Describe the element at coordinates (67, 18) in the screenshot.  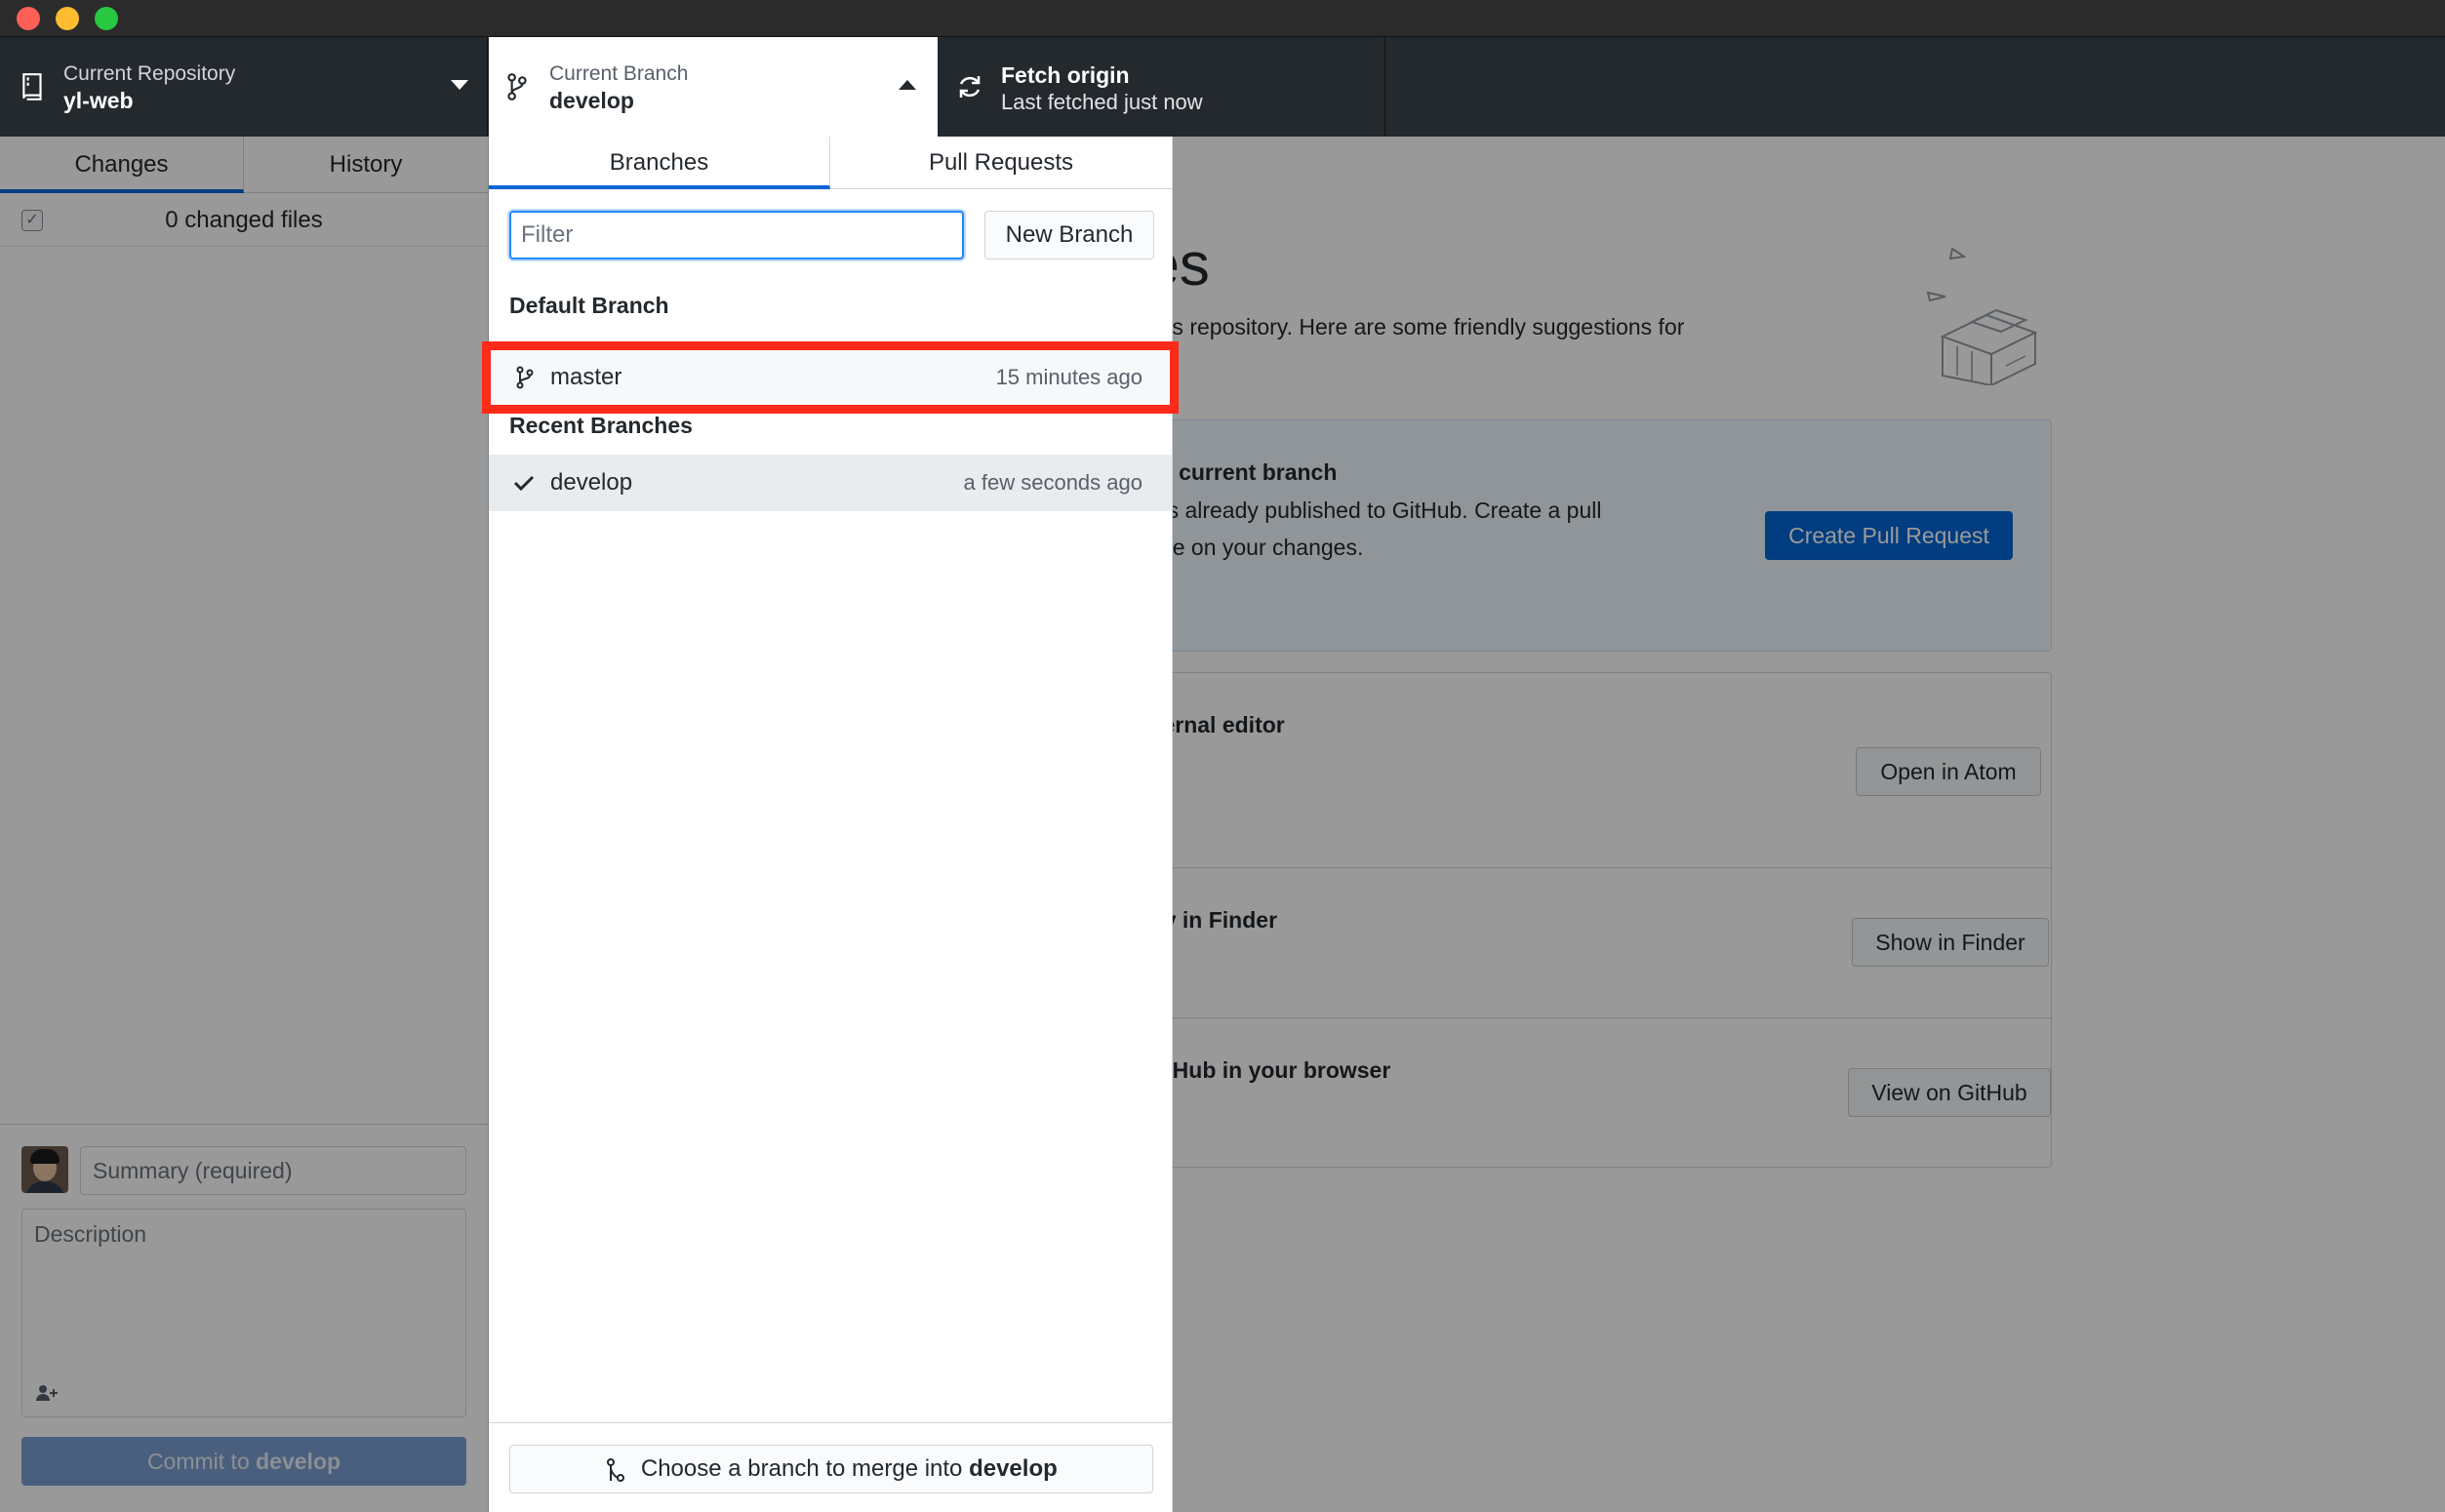
I see `minimize-window-button` at that location.